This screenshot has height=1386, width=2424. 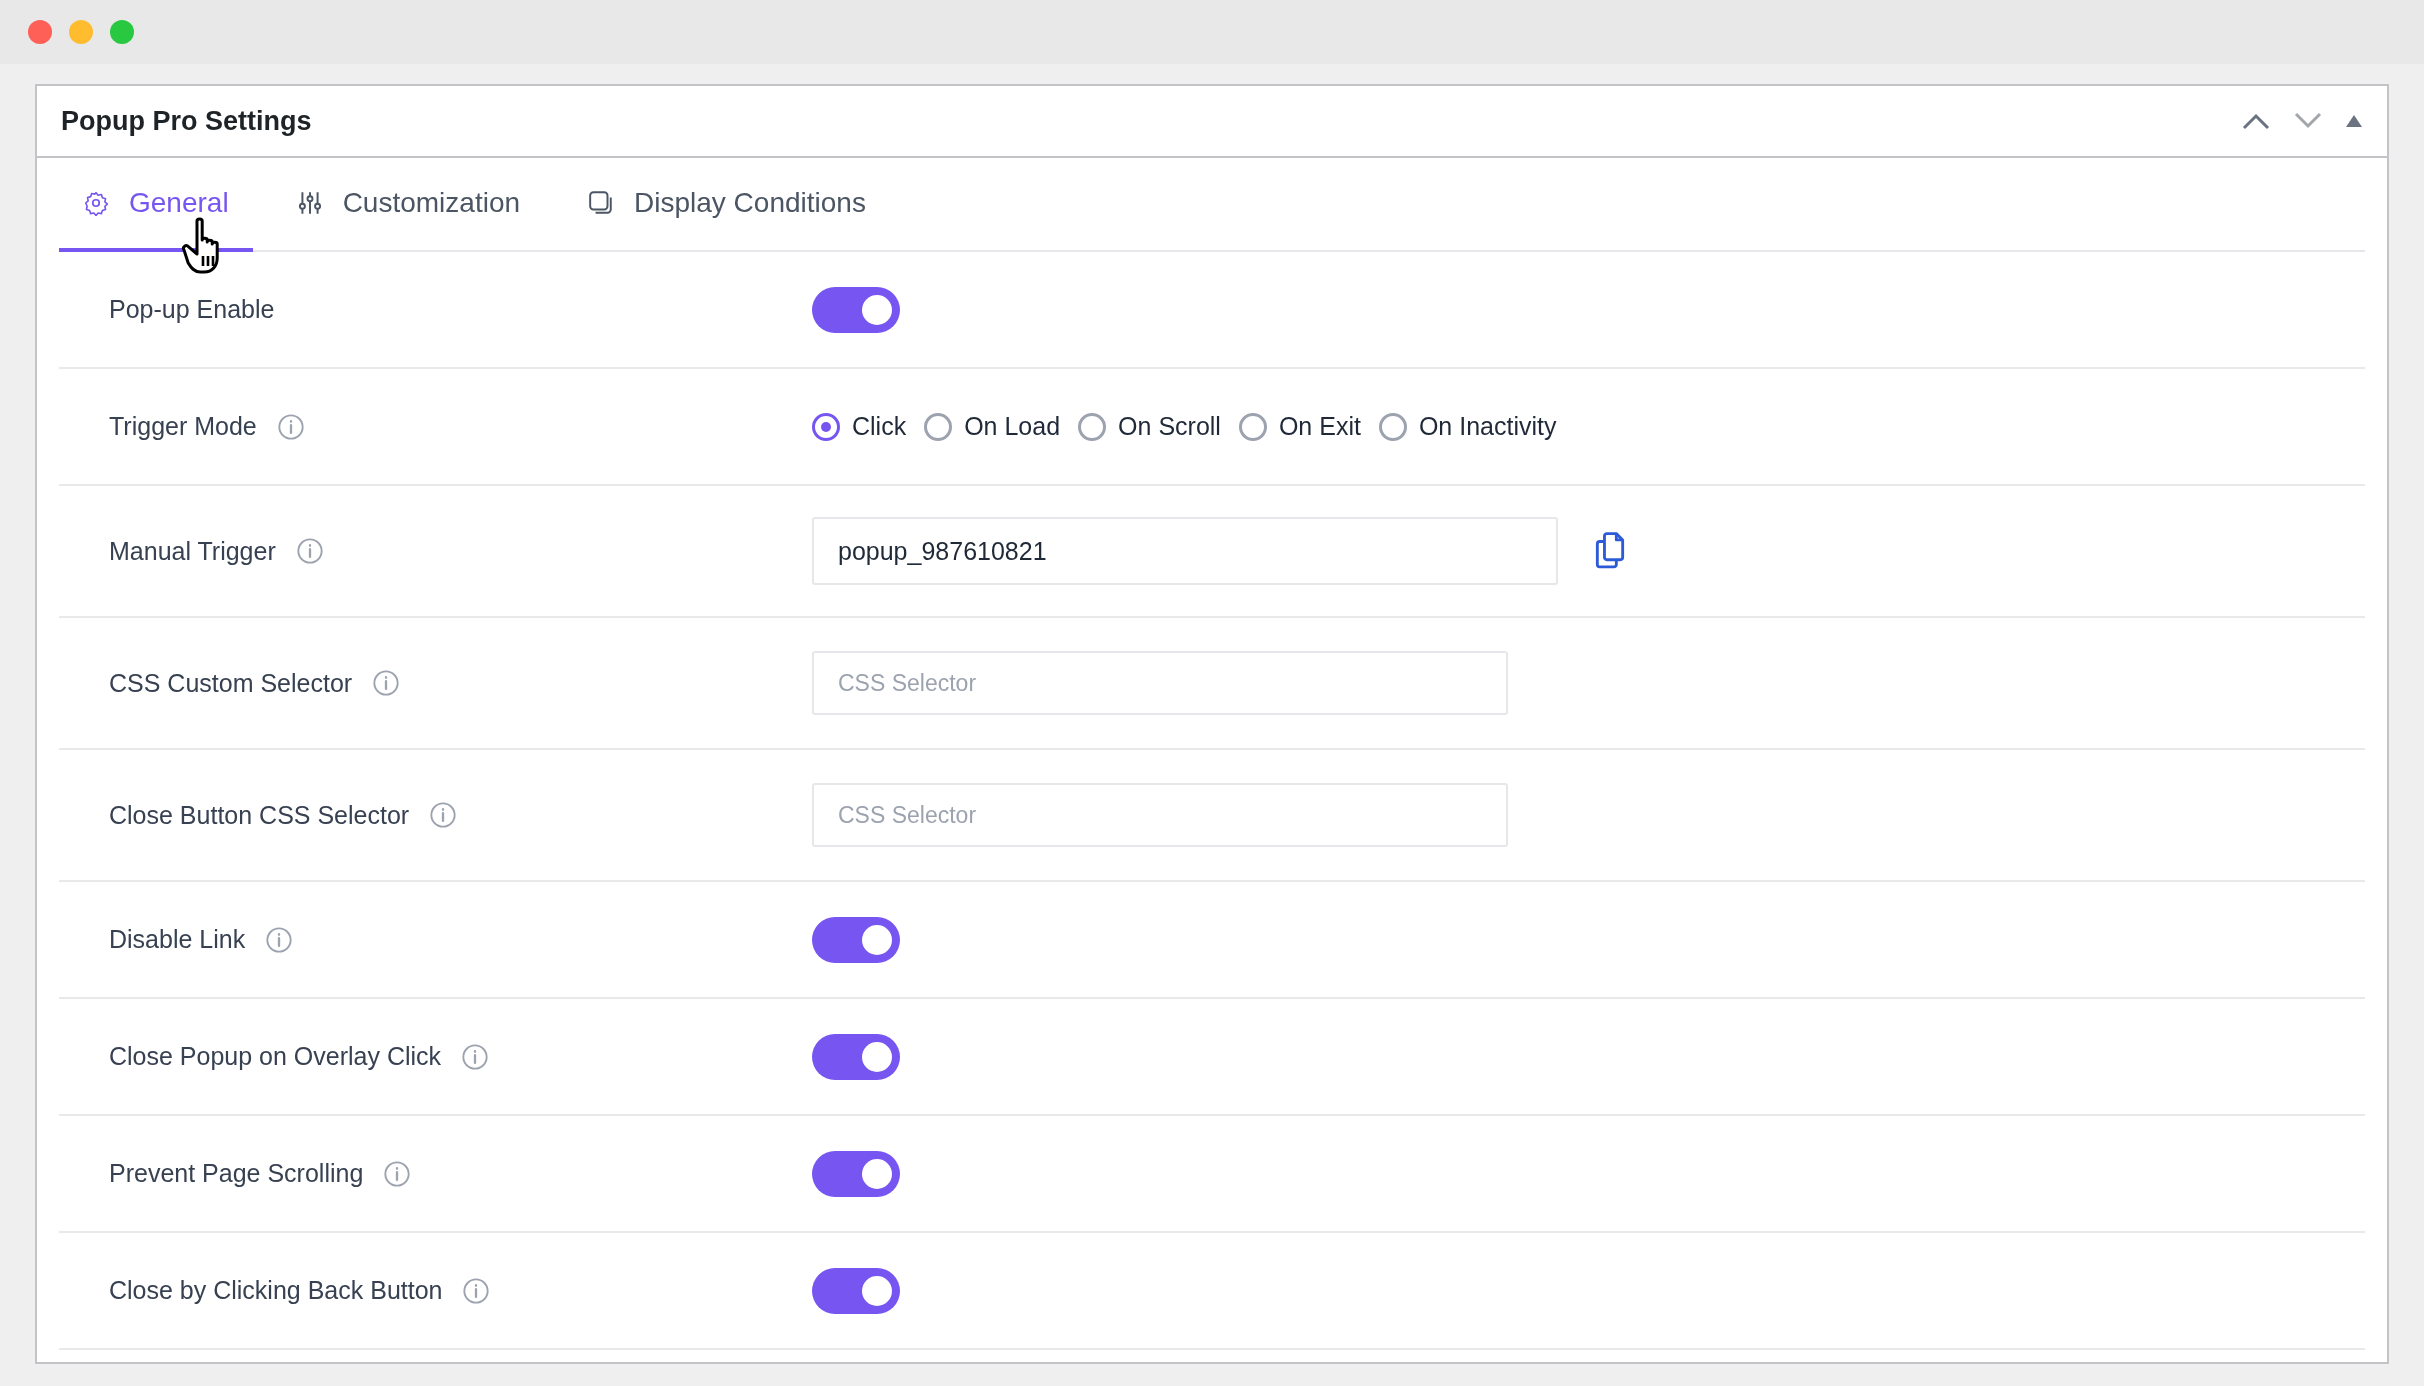 What do you see at coordinates (1610, 551) in the screenshot?
I see `copy-icon` at bounding box center [1610, 551].